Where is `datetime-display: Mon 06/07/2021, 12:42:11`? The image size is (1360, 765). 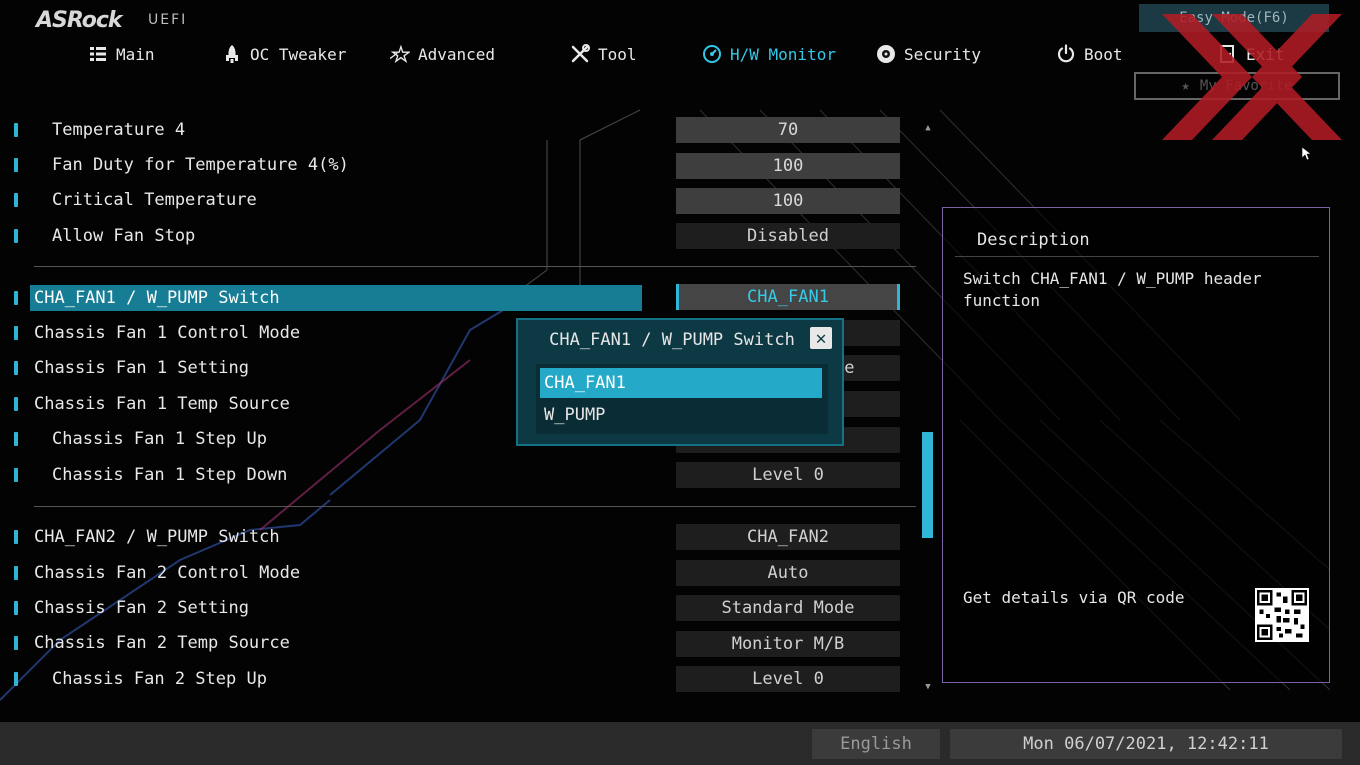
datetime-display: Mon 06/07/2021, 12:42:11 is located at coordinates (1146, 744).